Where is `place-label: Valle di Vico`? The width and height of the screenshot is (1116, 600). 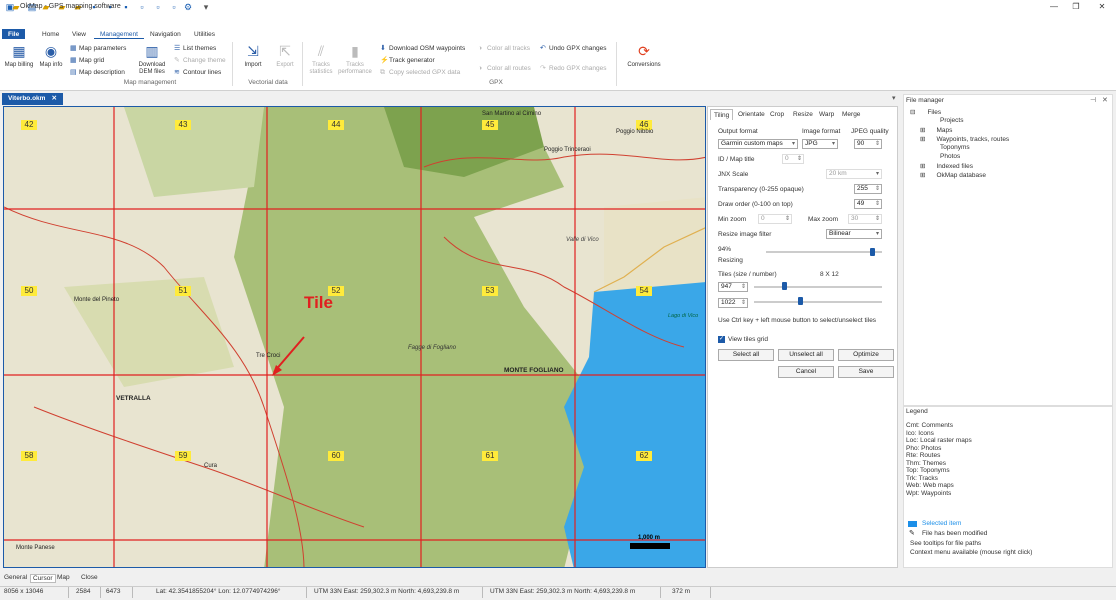
place-label: Valle di Vico is located at coordinates (582, 240).